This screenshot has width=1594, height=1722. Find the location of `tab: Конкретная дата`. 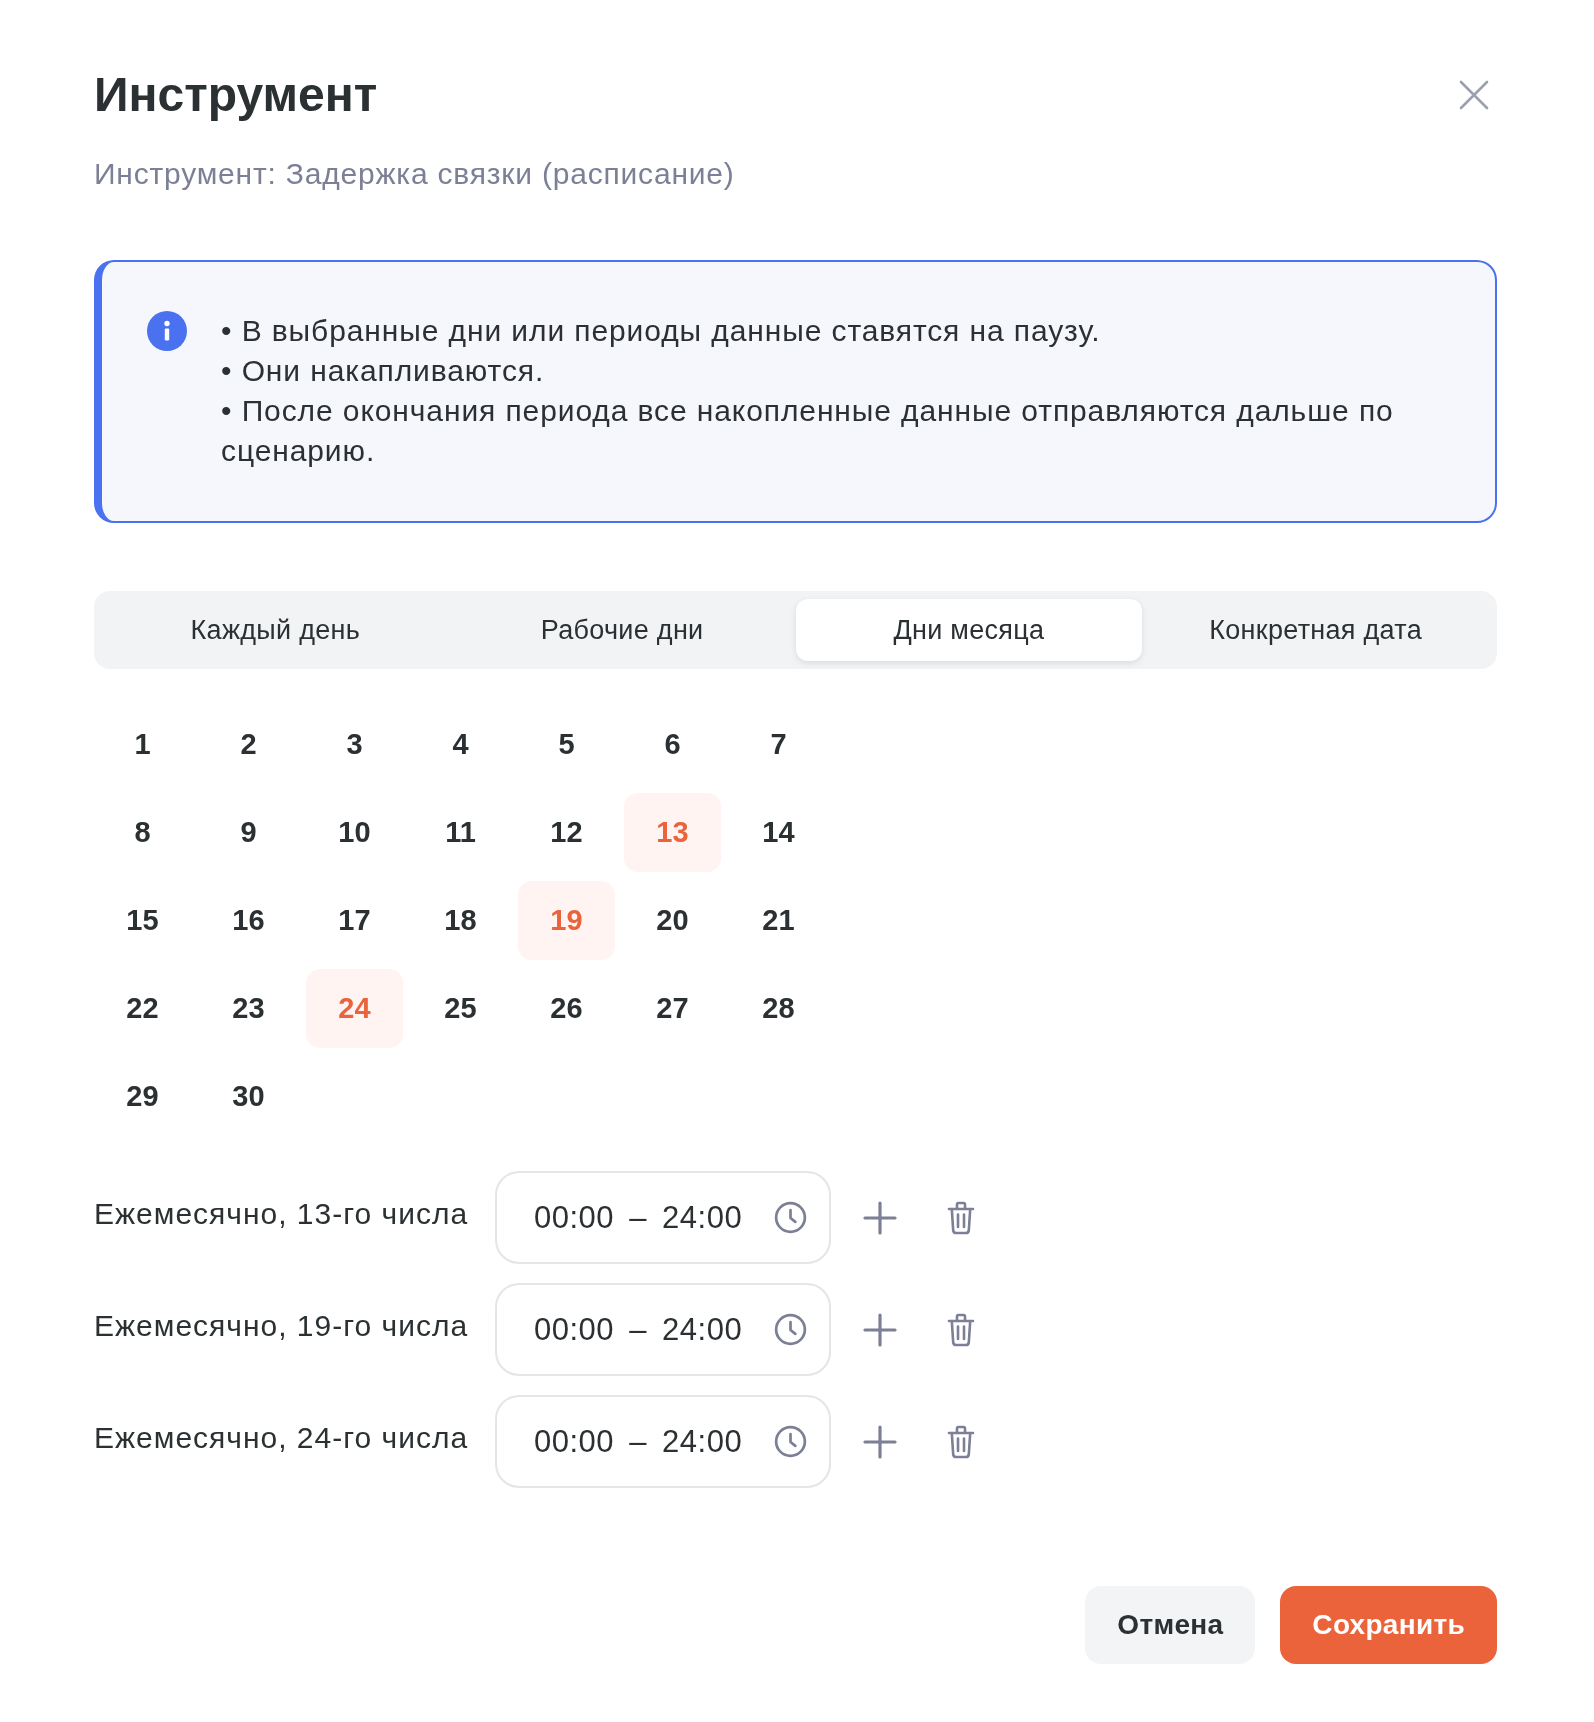

tab: Конкретная дата is located at coordinates (1315, 630).